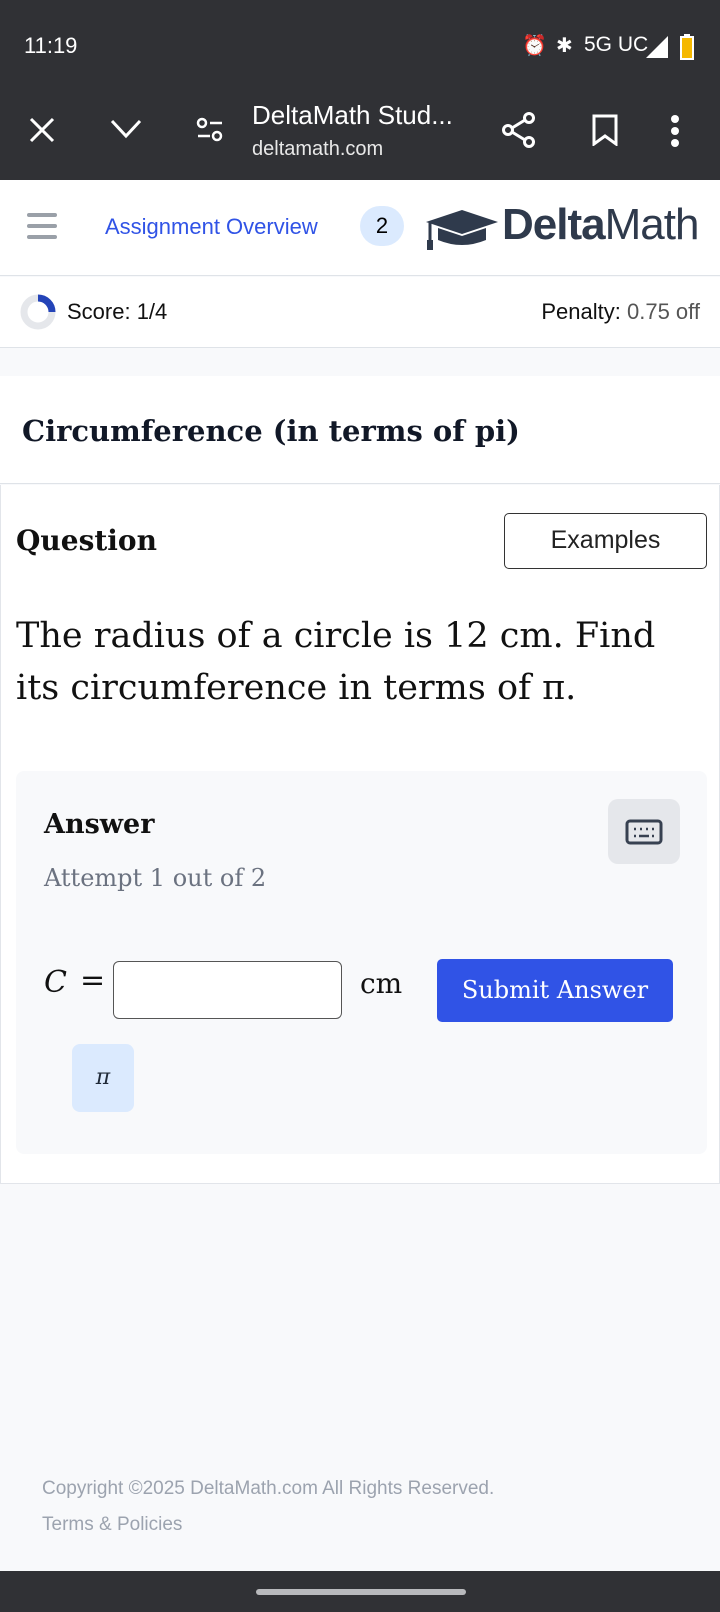 The width and height of the screenshot is (720, 1612). Describe the element at coordinates (360, 312) in the screenshot. I see `score-bar: Score: 1/4 Penalty: 0.75 off` at that location.